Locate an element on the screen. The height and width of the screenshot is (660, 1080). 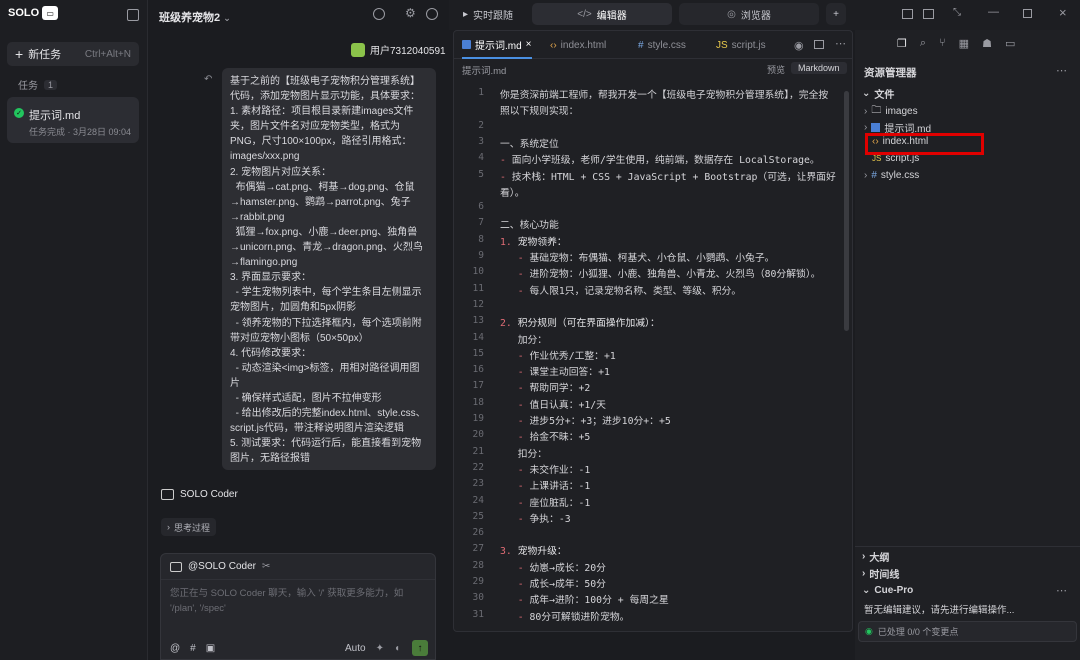
hash-icon: # is located at coordinates (193, 648).